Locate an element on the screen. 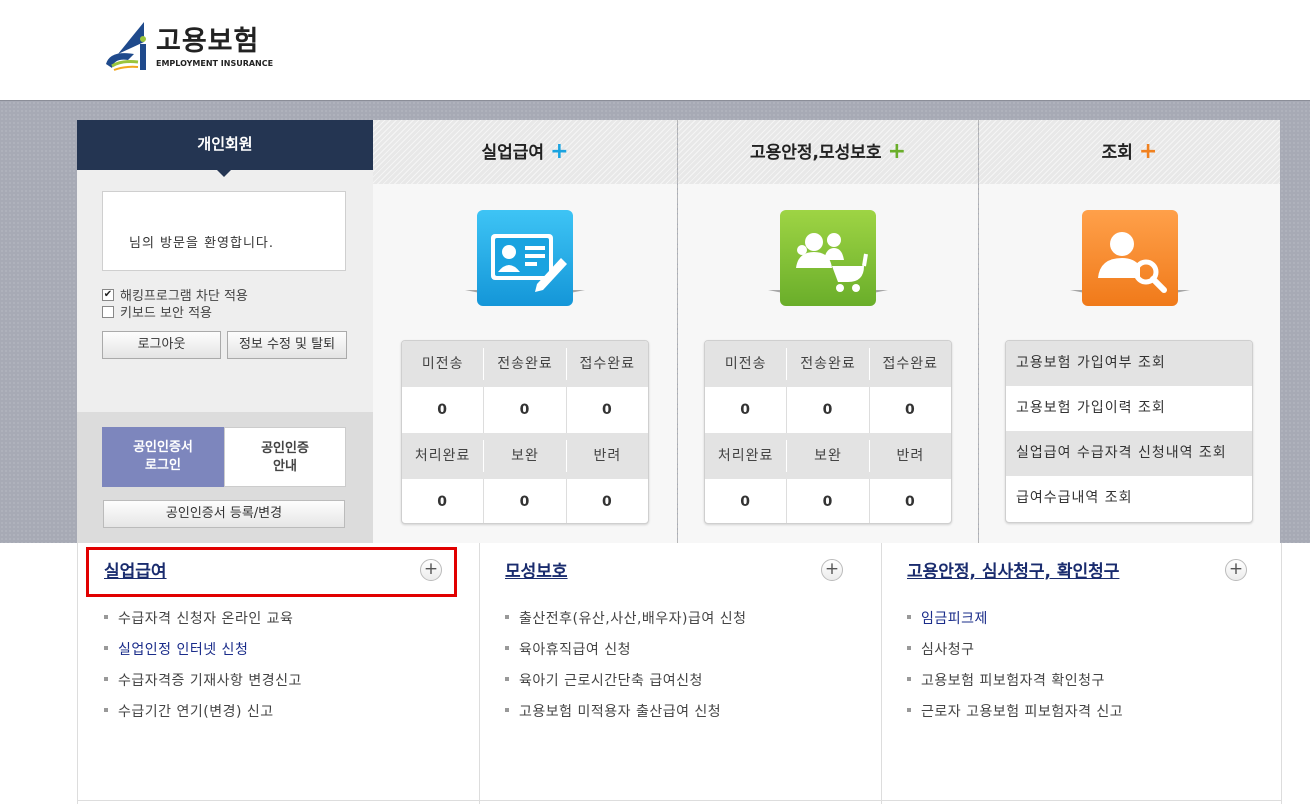 Image resolution: width=1310 pixels, height=804 pixels. employment-maternity-header: 고용안정,모성보호 + is located at coordinates (828, 152).